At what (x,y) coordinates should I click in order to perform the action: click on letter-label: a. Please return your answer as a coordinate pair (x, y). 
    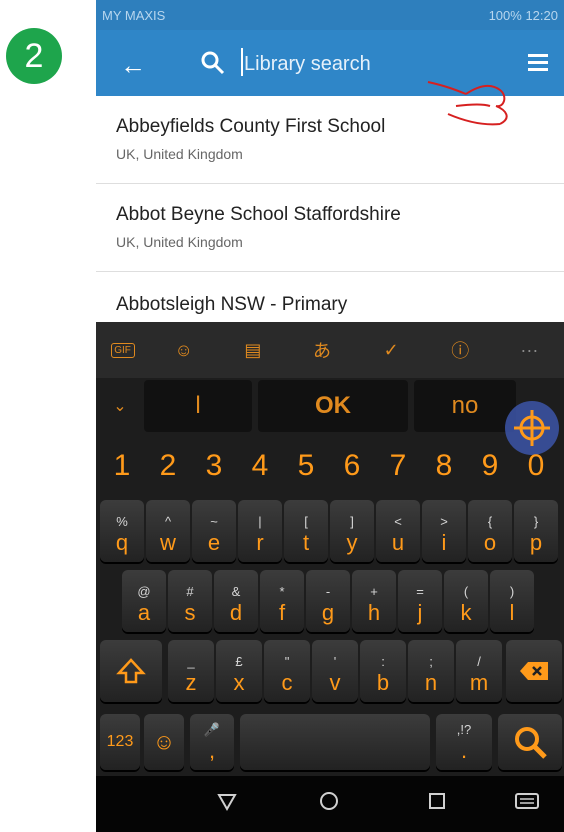
    Looking at the image, I should click on (144, 612).